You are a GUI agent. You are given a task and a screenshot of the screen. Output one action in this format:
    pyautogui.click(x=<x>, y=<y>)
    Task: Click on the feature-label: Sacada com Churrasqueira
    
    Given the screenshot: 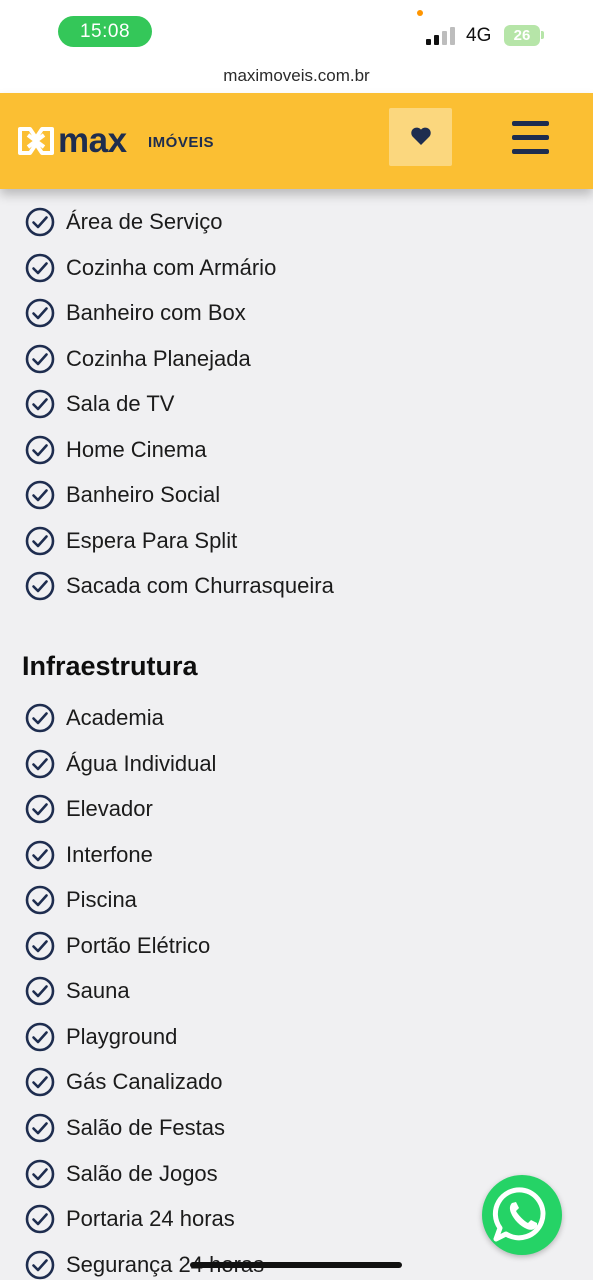 What is the action you would take?
    pyautogui.click(x=200, y=585)
    